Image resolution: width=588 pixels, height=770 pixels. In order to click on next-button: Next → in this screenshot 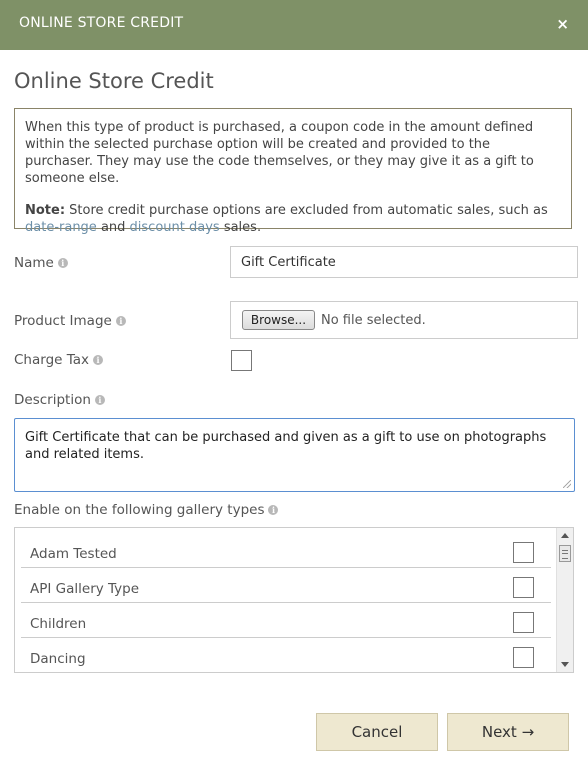, I will do `click(508, 732)`.